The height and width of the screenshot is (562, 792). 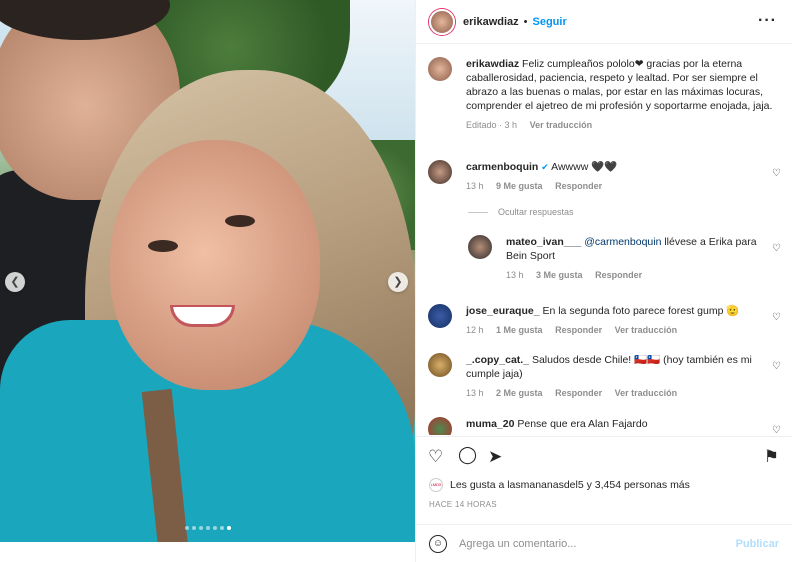 What do you see at coordinates (492, 125) in the screenshot?
I see `caption-edited: Editado · 3 h` at bounding box center [492, 125].